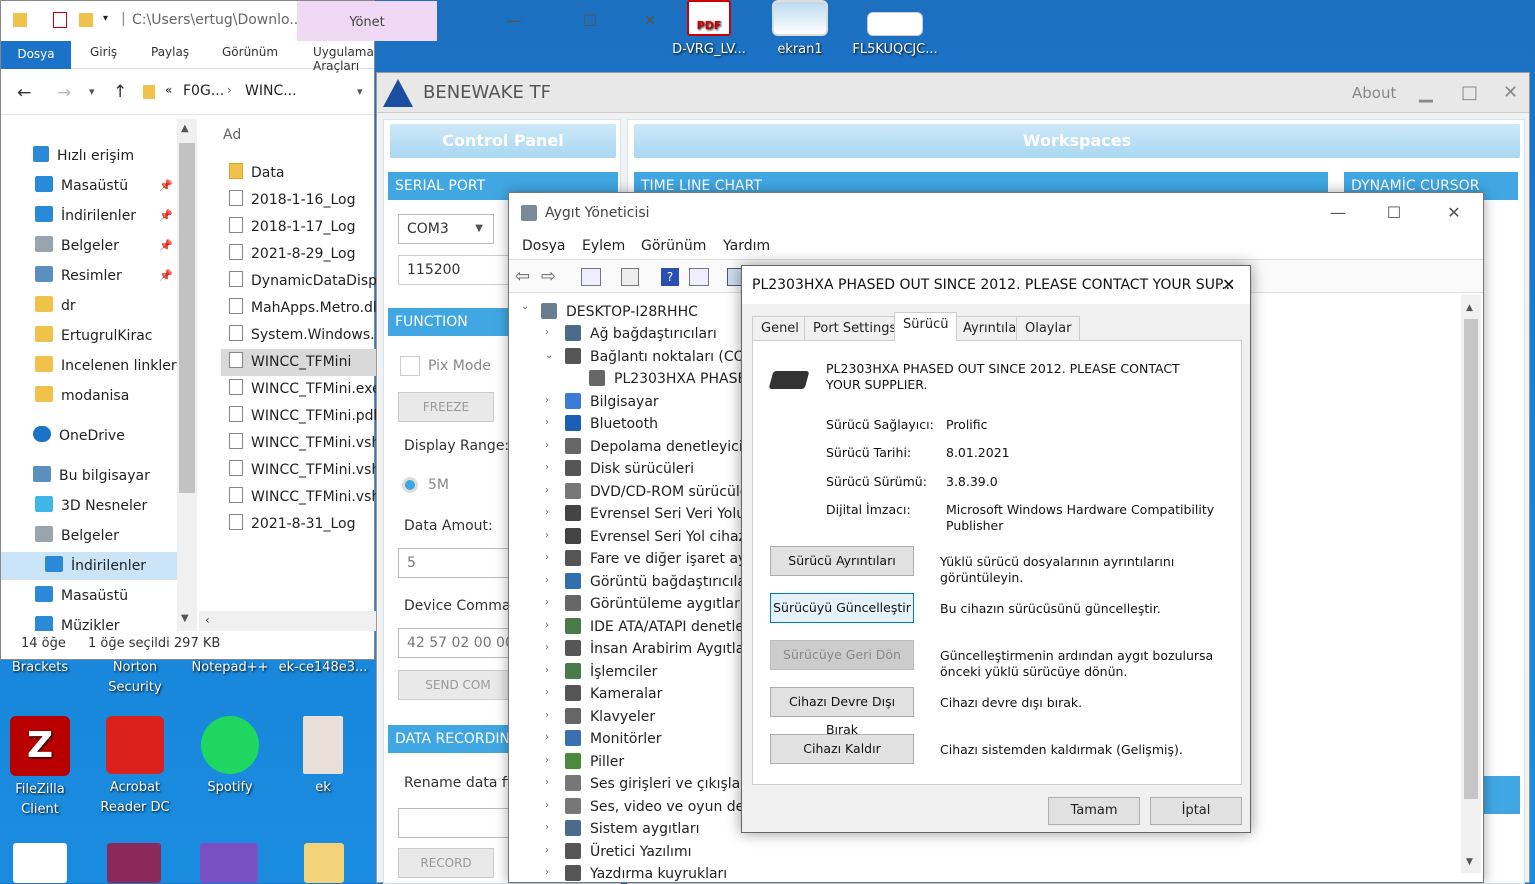 The image size is (1535, 884). Describe the element at coordinates (187, 375) in the screenshot. I see `sidebar-scrollbar: ▲ ▼` at that location.